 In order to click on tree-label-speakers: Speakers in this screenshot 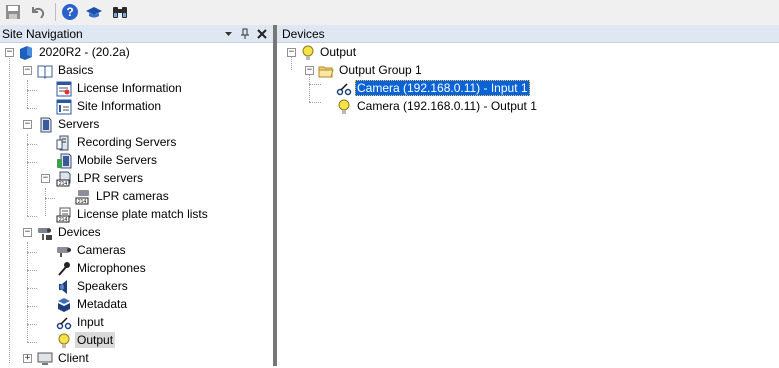, I will do `click(102, 286)`.